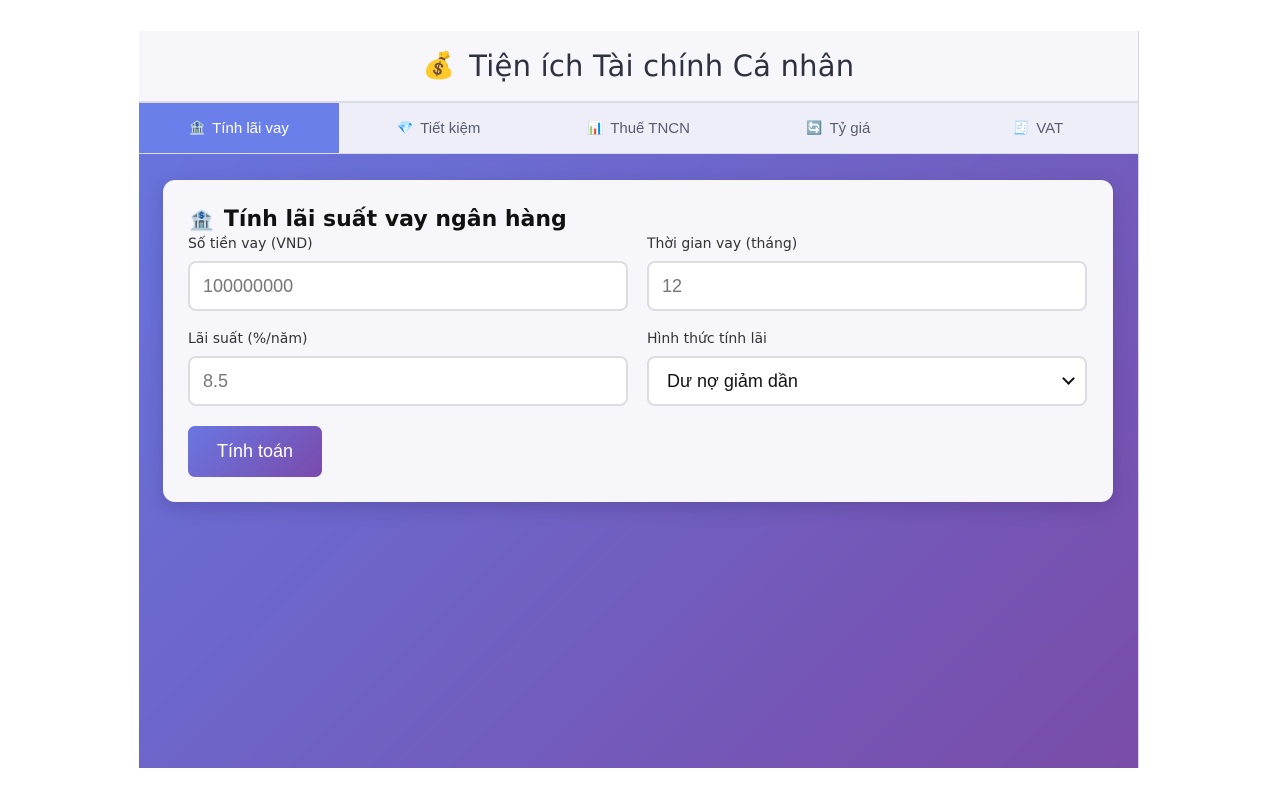 The width and height of the screenshot is (1280, 800). What do you see at coordinates (408, 286) in the screenshot?
I see `loan-amount-input` at bounding box center [408, 286].